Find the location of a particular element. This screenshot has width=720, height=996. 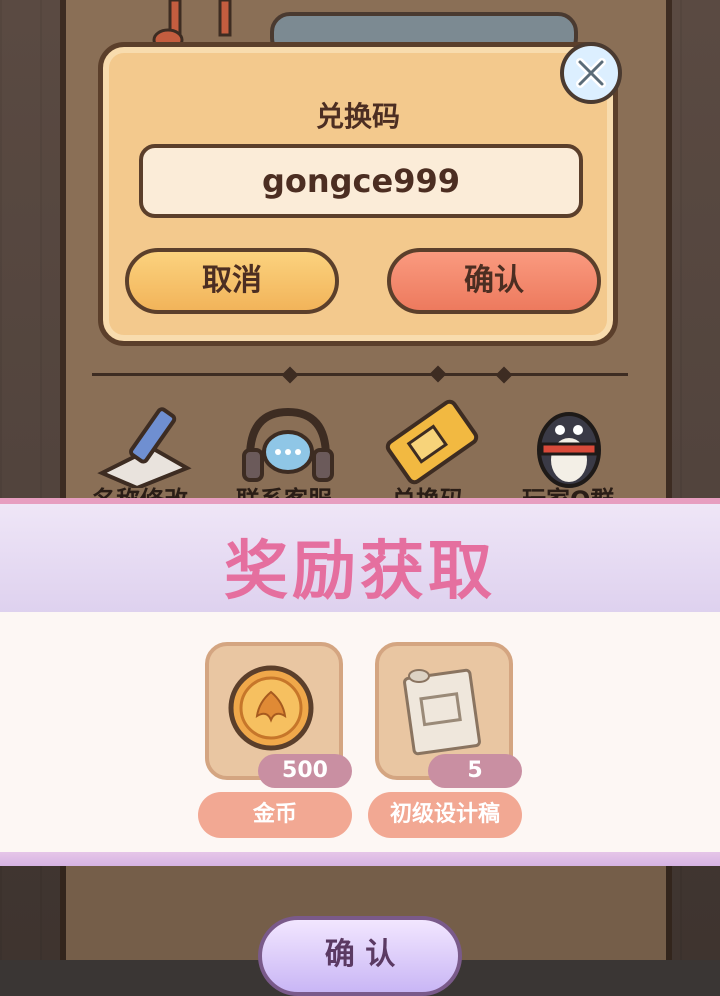

headset-icon is located at coordinates (288, 444).